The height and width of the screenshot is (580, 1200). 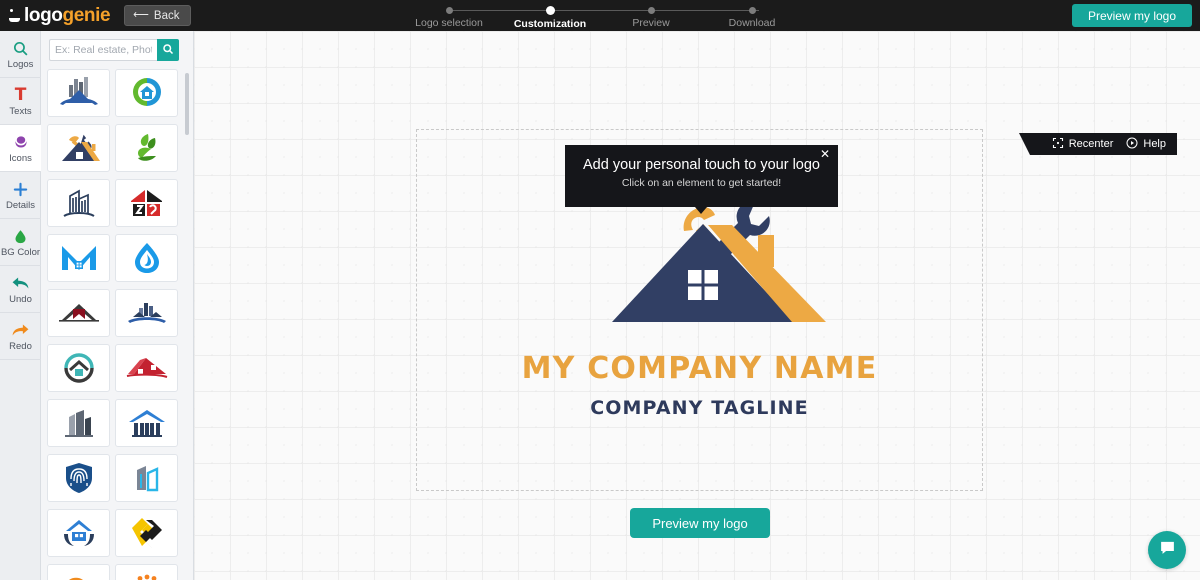 I want to click on sidebar-item-details: Details, so click(x=20, y=195).